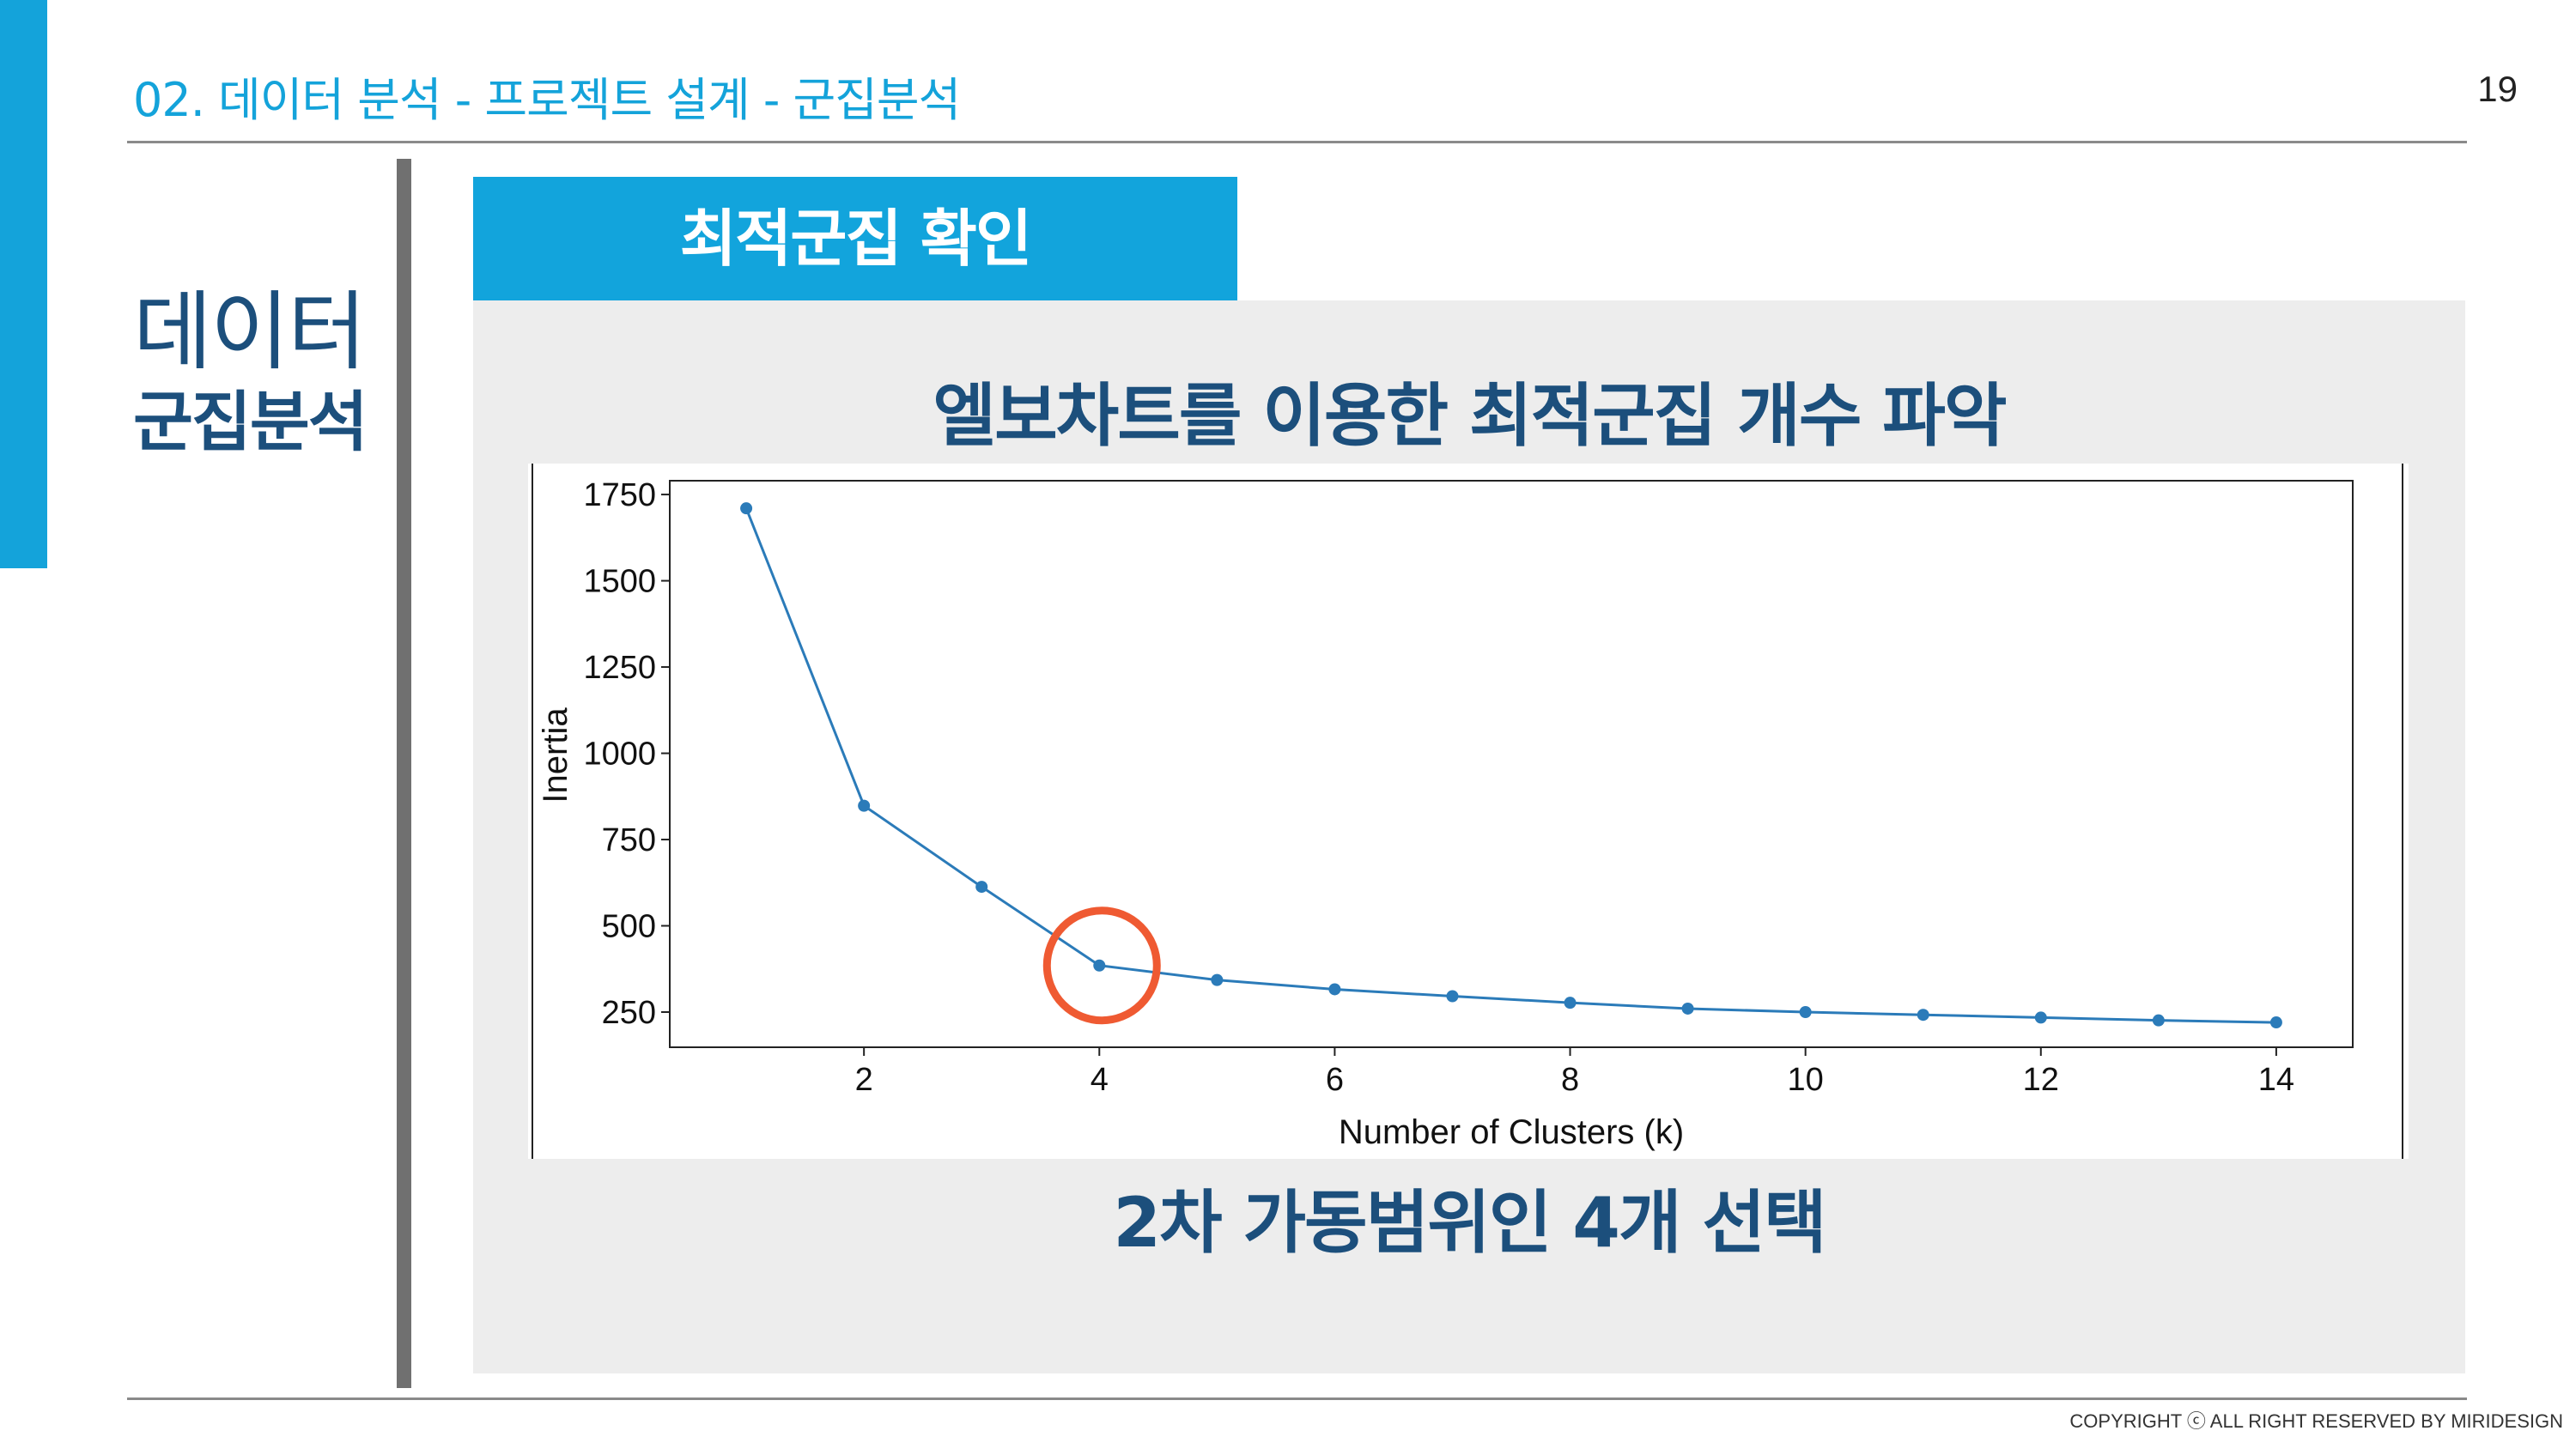  What do you see at coordinates (23, 284) in the screenshot?
I see `accent-bar` at bounding box center [23, 284].